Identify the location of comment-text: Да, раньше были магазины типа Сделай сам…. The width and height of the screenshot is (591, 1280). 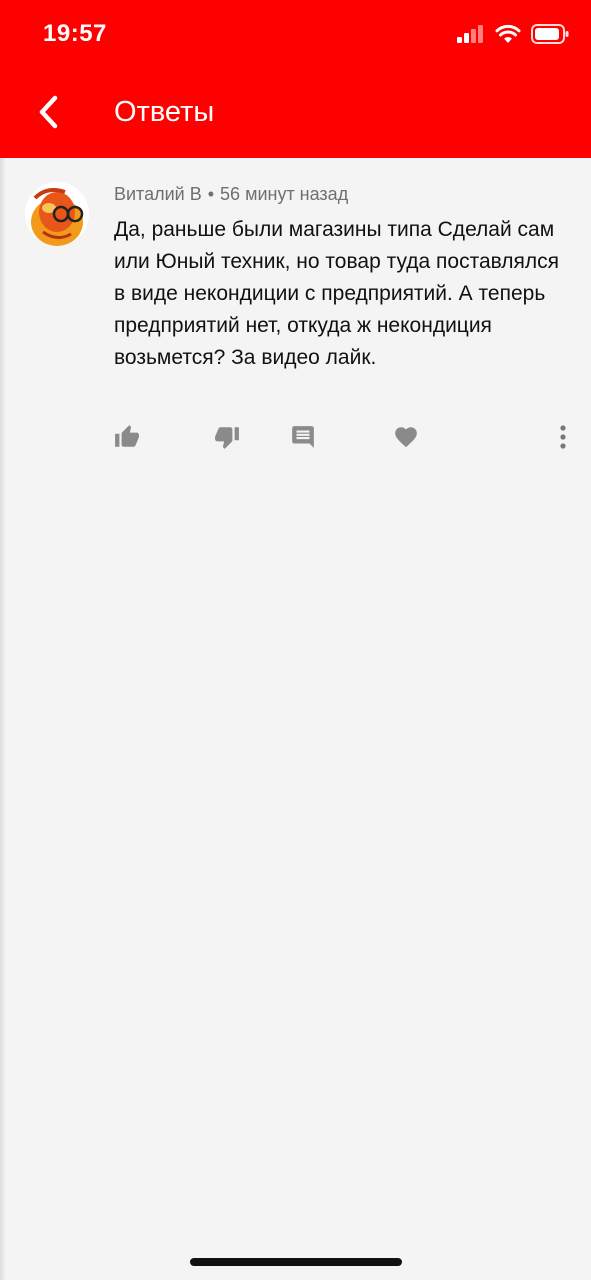
(337, 293).